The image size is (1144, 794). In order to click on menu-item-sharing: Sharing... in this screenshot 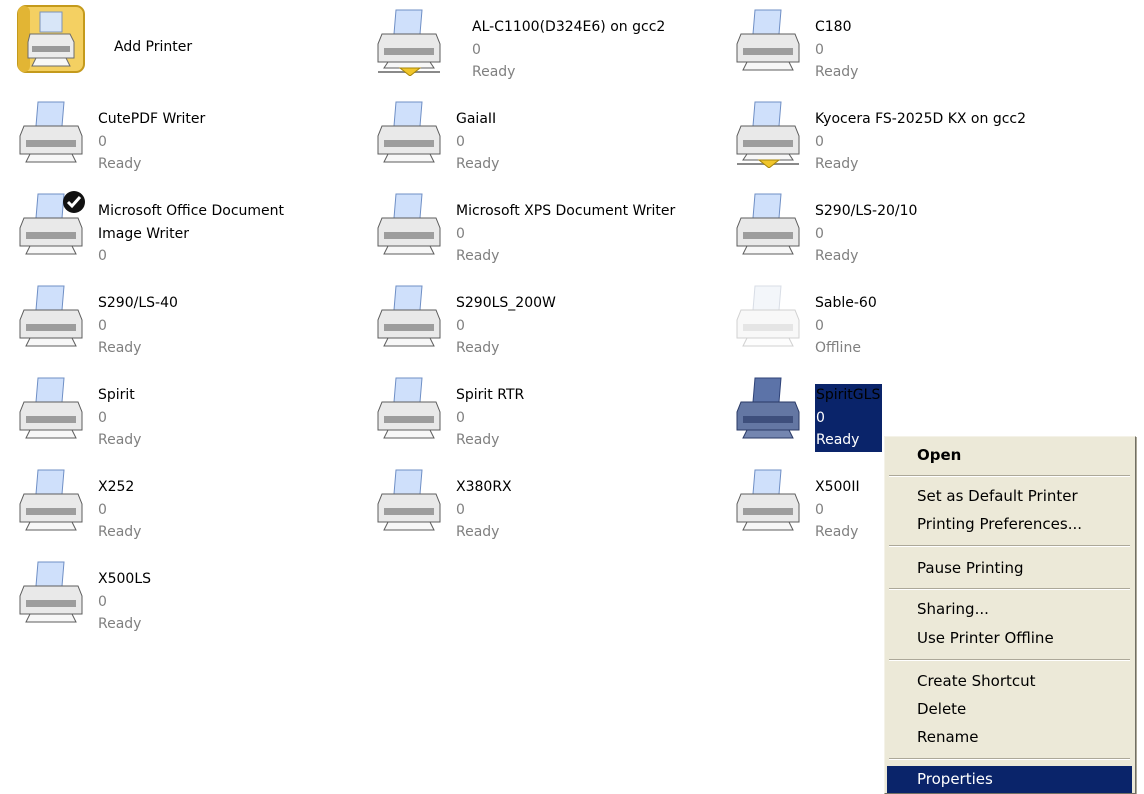, I will do `click(1009, 609)`.